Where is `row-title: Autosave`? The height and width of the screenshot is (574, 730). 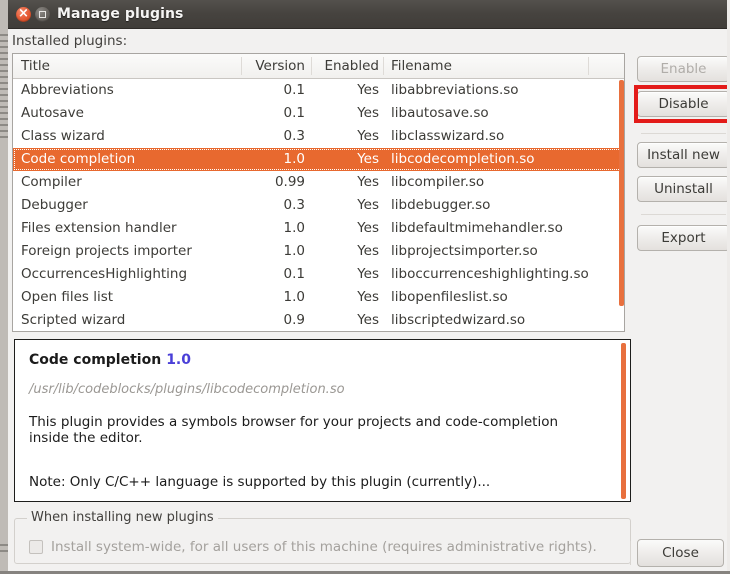
row-title: Autosave is located at coordinates (52, 113).